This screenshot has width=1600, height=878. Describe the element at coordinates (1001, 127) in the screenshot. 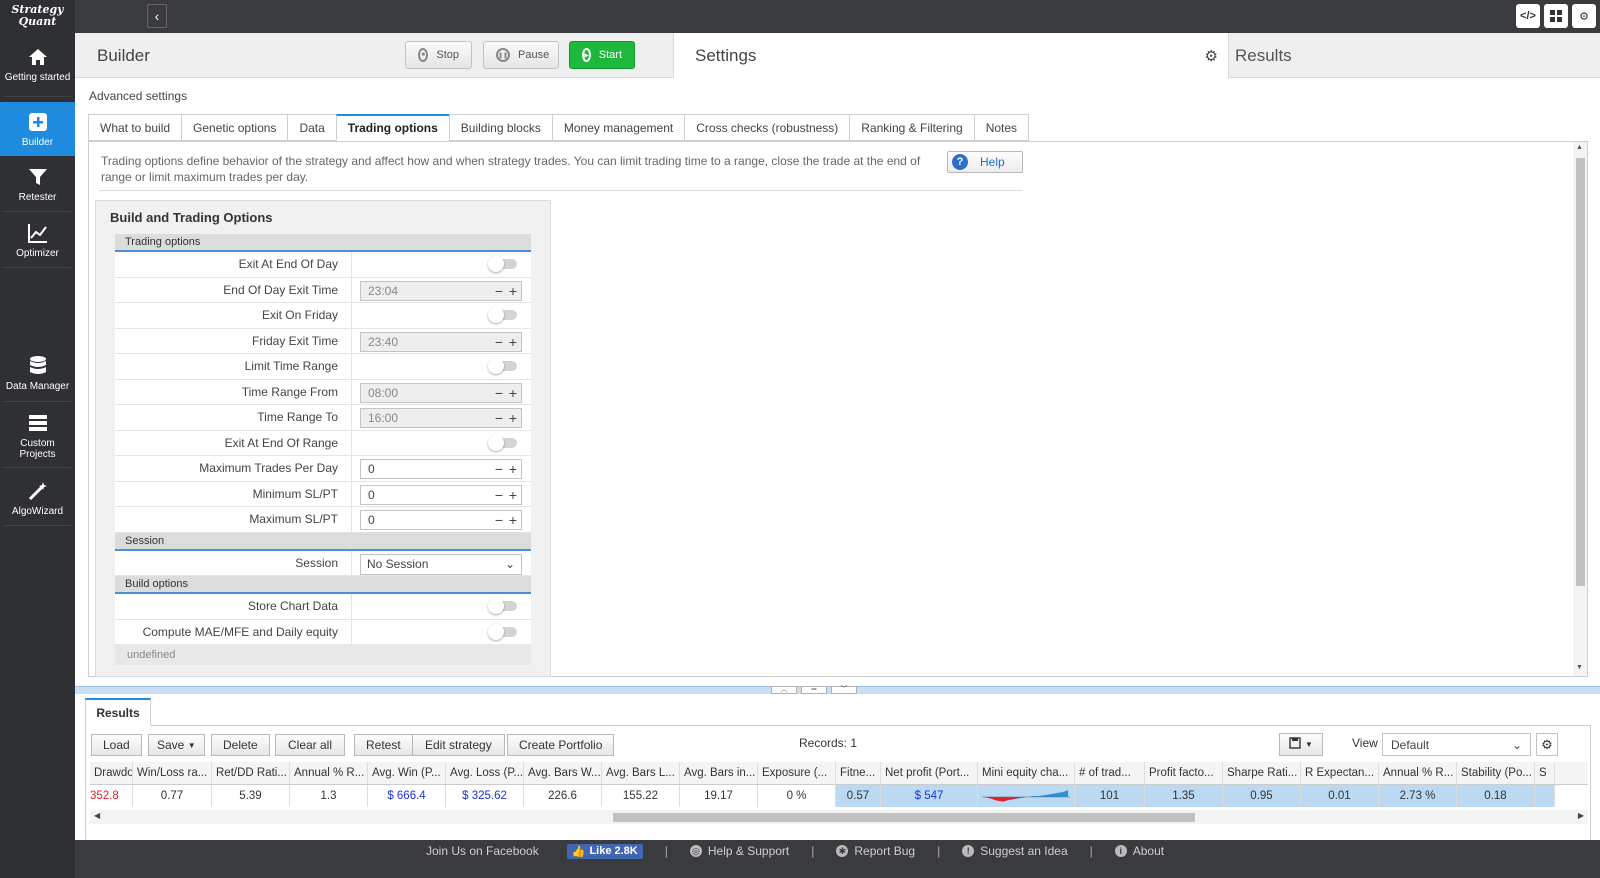

I see `tab-notes: Notes` at that location.